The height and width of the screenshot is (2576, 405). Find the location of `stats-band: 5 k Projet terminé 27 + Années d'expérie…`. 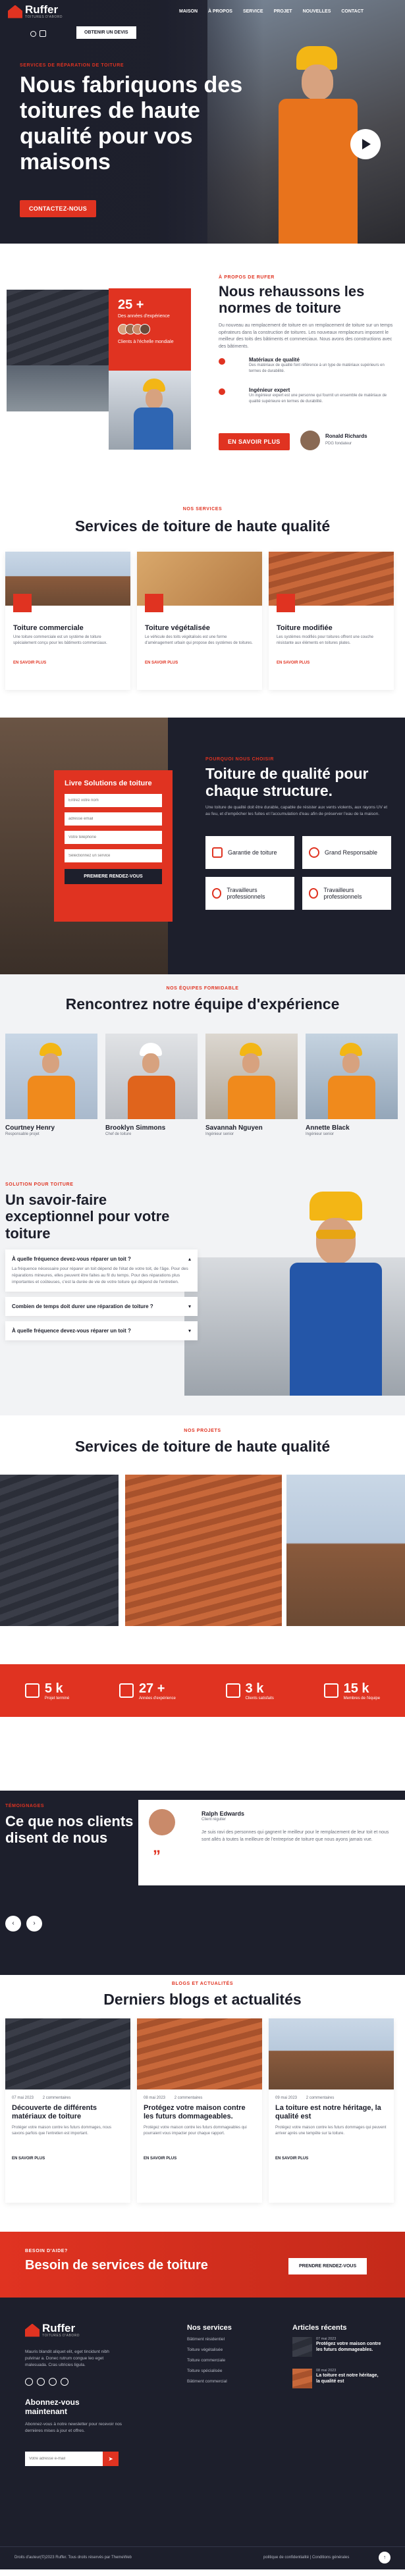

stats-band: 5 k Projet terminé 27 + Années d'expérie… is located at coordinates (202, 1690).